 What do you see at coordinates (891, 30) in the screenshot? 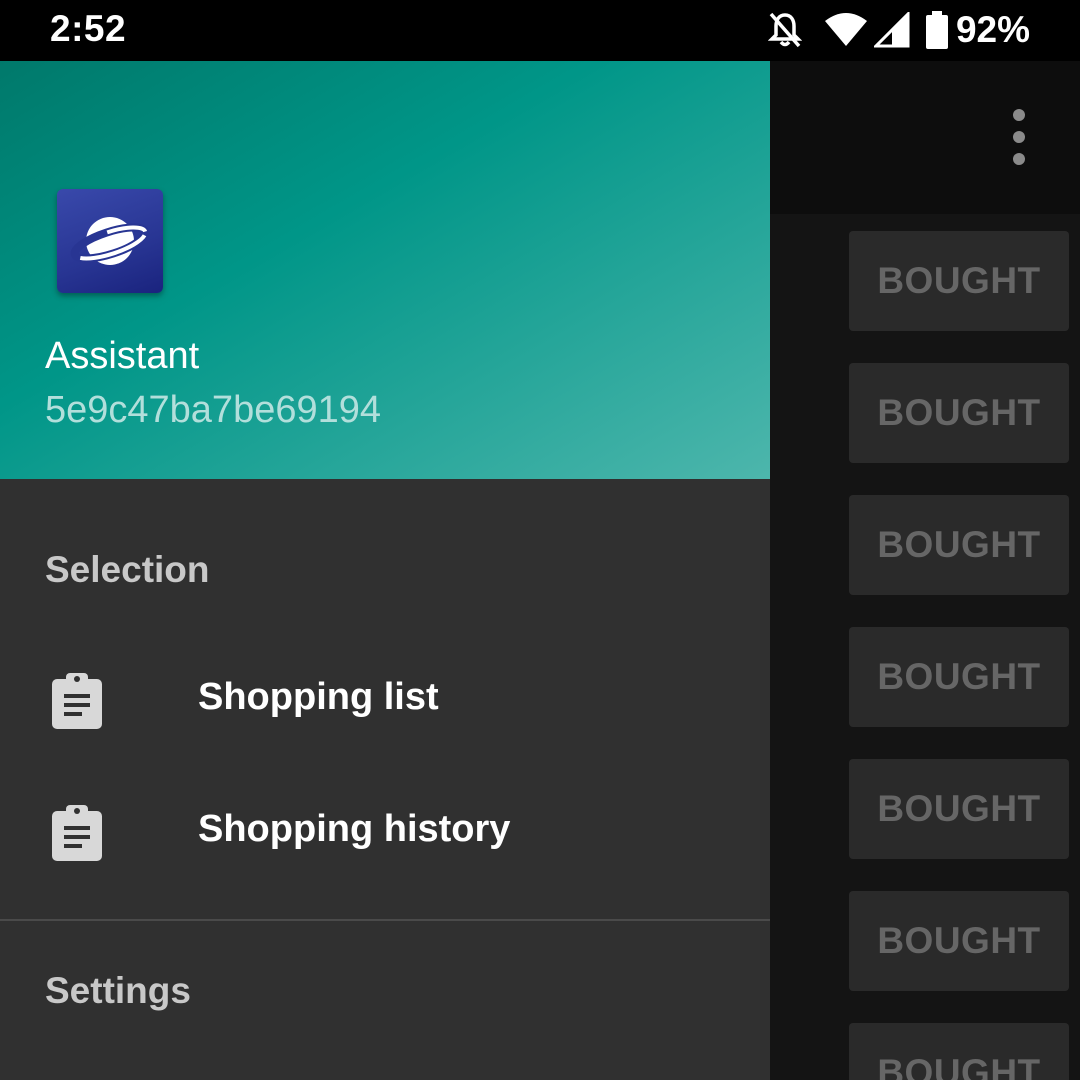
I see `cell-signal-icon` at bounding box center [891, 30].